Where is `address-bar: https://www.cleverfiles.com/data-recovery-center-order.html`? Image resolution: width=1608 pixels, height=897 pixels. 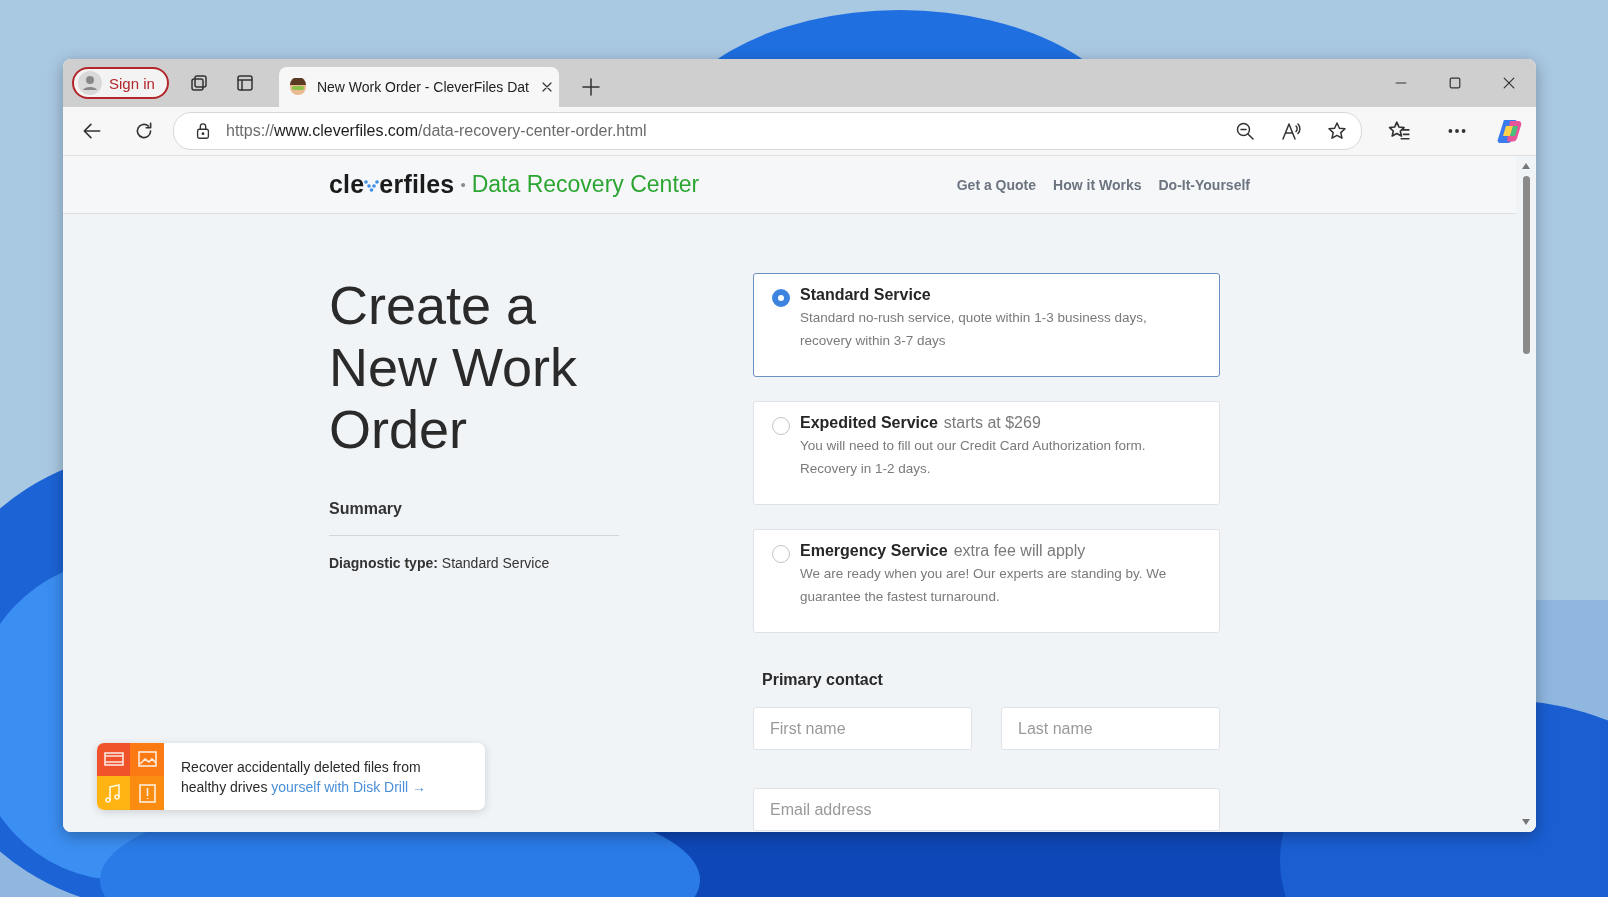
address-bar: https://www.cleverfiles.com/data-recovery-center-order.html is located at coordinates (767, 131).